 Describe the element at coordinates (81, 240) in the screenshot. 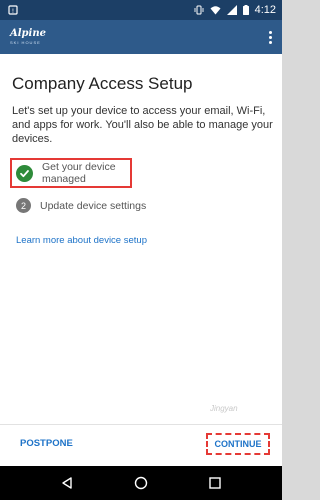

I see `learn-more-link: Learn more about device setup` at that location.